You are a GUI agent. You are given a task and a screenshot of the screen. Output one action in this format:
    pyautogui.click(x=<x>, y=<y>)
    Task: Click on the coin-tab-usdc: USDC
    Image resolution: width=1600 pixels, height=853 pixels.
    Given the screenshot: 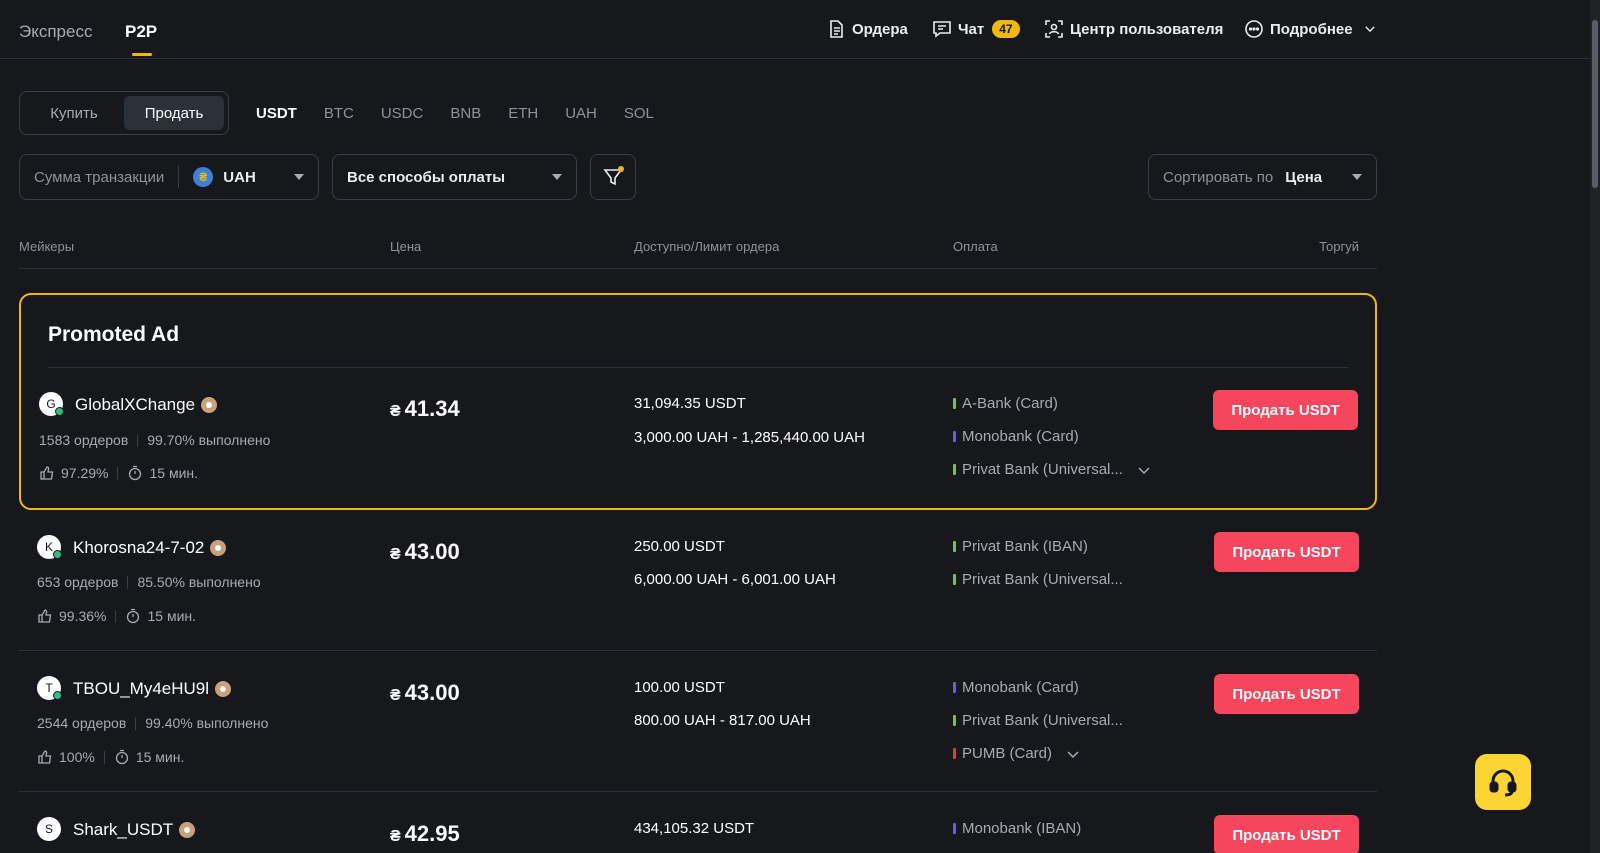 What is the action you would take?
    pyautogui.click(x=402, y=113)
    